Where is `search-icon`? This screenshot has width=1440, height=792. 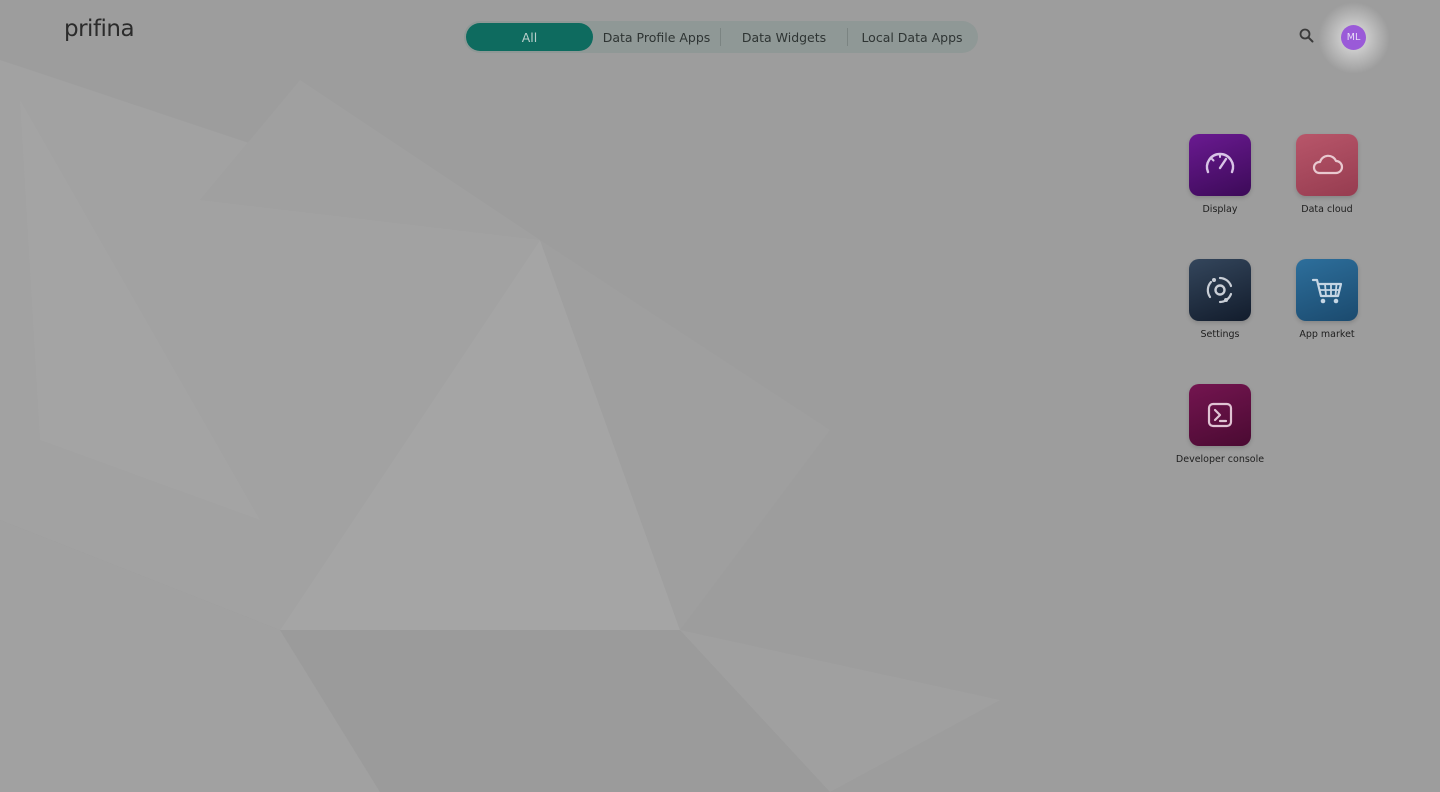
search-icon is located at coordinates (1307, 36).